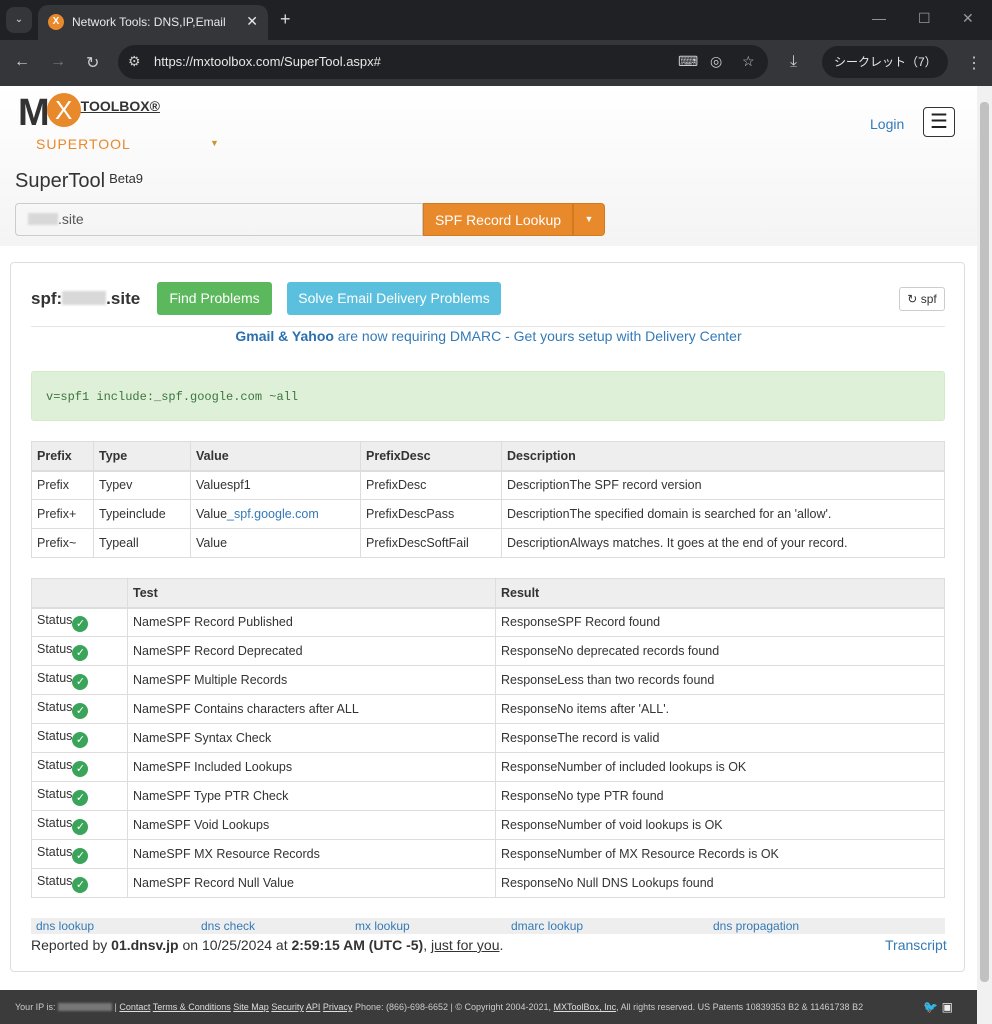 Image resolution: width=992 pixels, height=1024 pixels. What do you see at coordinates (431, 543) in the screenshot?
I see `table-cell: PrefixDescSoftFail` at bounding box center [431, 543].